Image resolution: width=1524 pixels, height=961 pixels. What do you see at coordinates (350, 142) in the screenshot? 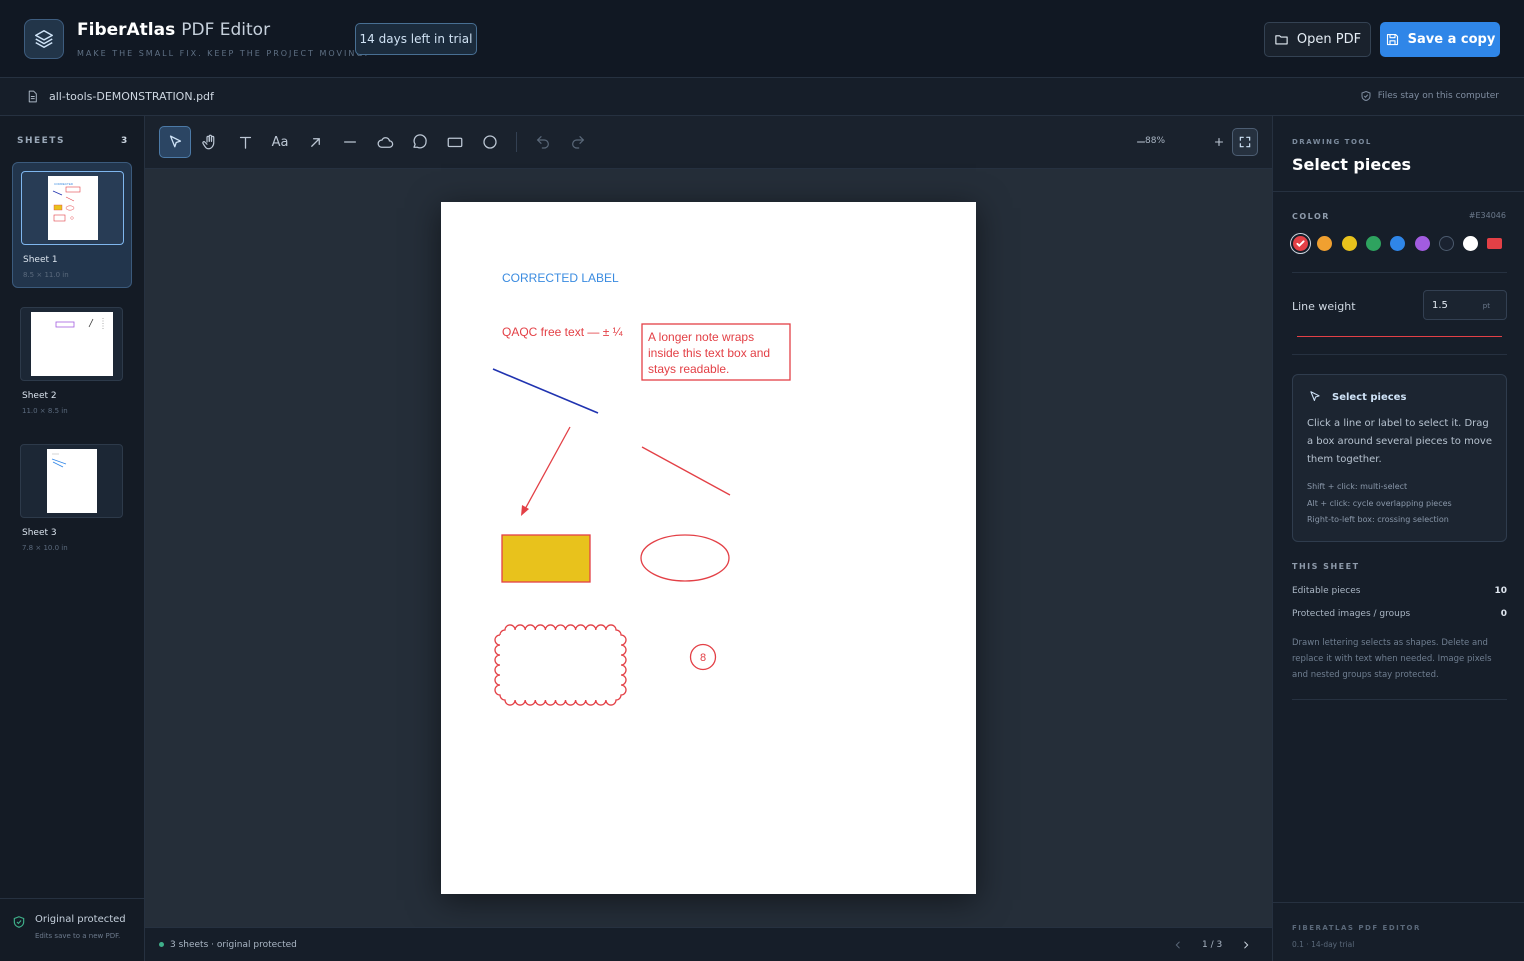
I see `line-tool-button` at bounding box center [350, 142].